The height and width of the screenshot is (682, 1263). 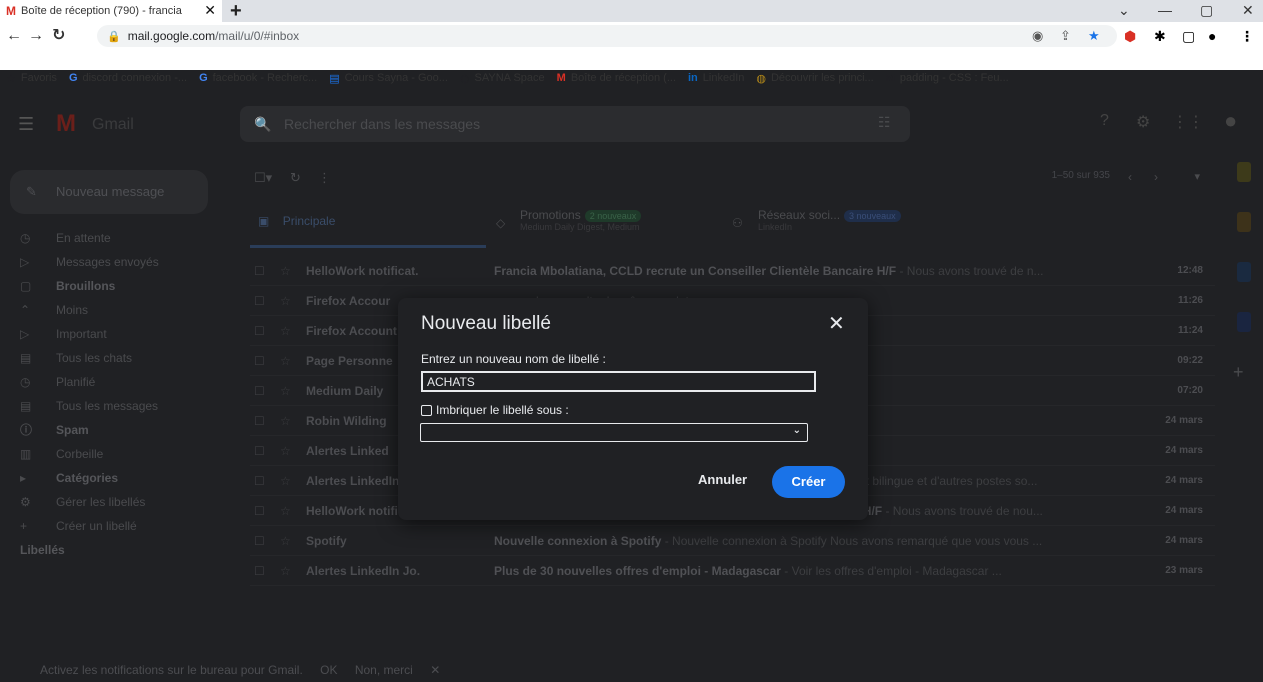 What do you see at coordinates (109, 192) in the screenshot?
I see `compose-button: ✎ Nouveau message` at bounding box center [109, 192].